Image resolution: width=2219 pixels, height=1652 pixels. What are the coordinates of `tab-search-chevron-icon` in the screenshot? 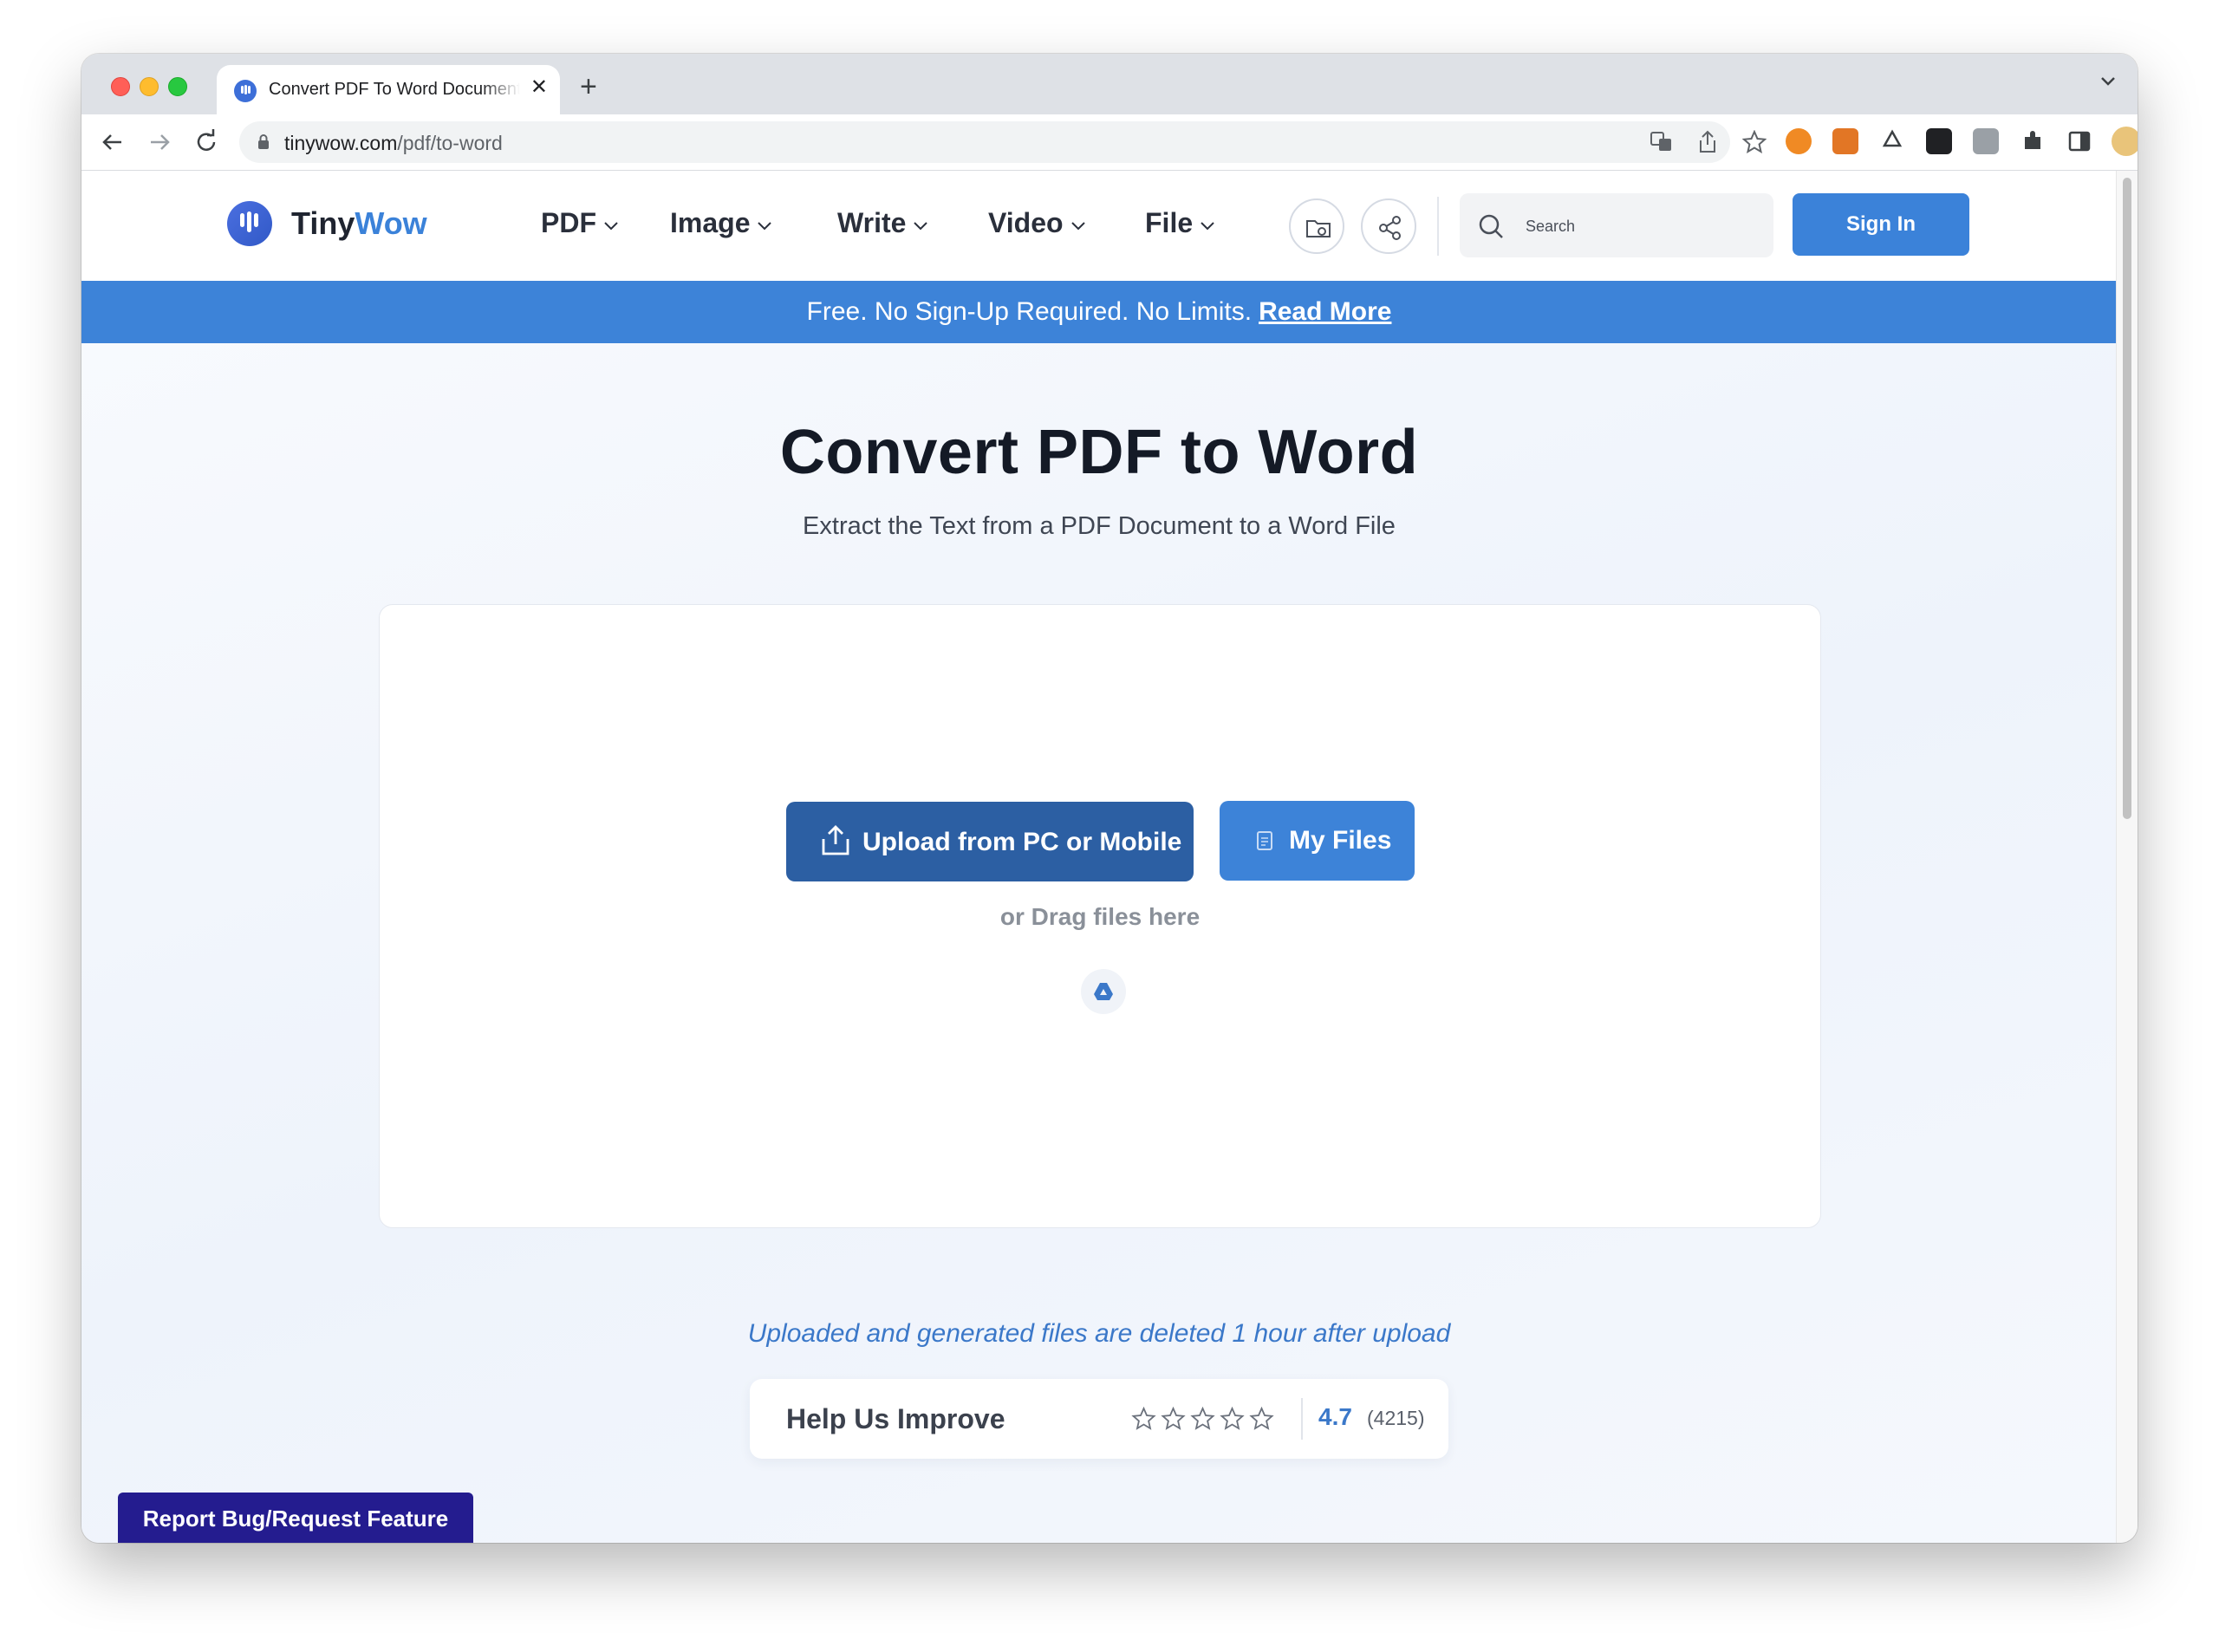 It's located at (2108, 83).